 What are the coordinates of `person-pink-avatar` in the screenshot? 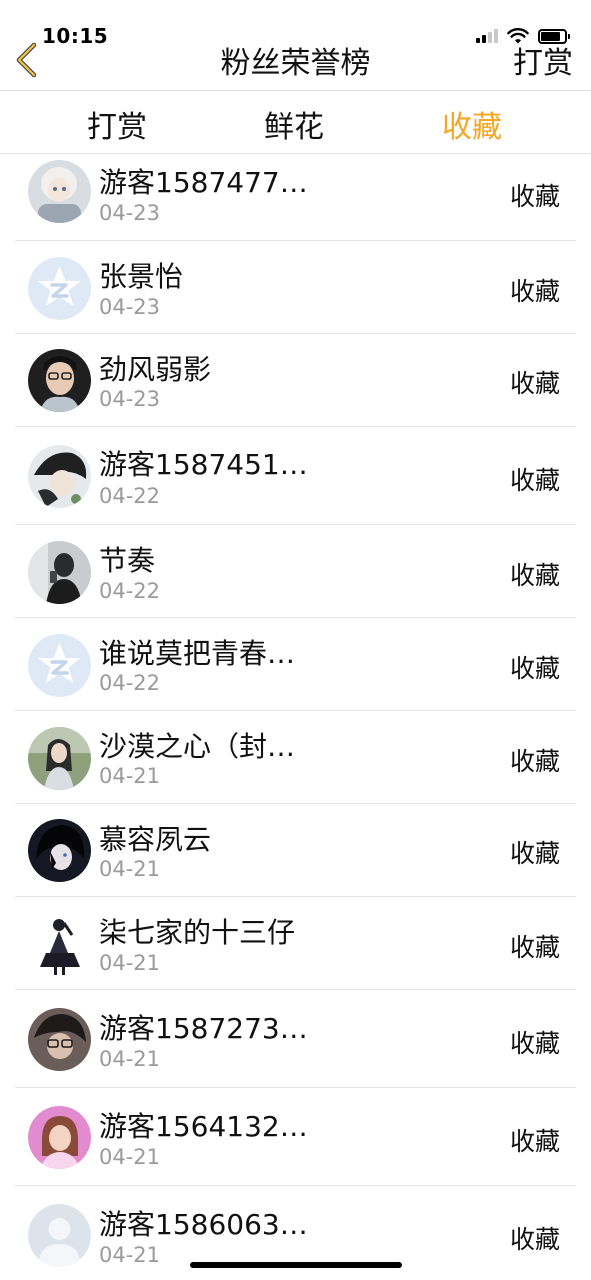 It's located at (59, 1137).